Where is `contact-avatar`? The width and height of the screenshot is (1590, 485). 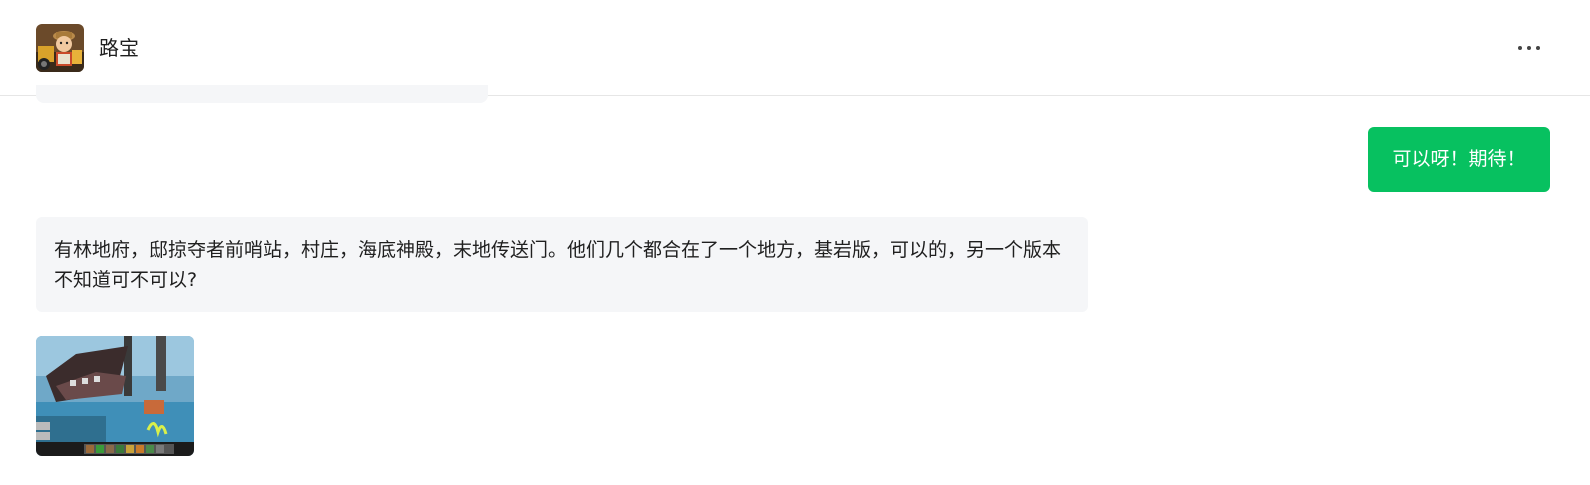 contact-avatar is located at coordinates (60, 48).